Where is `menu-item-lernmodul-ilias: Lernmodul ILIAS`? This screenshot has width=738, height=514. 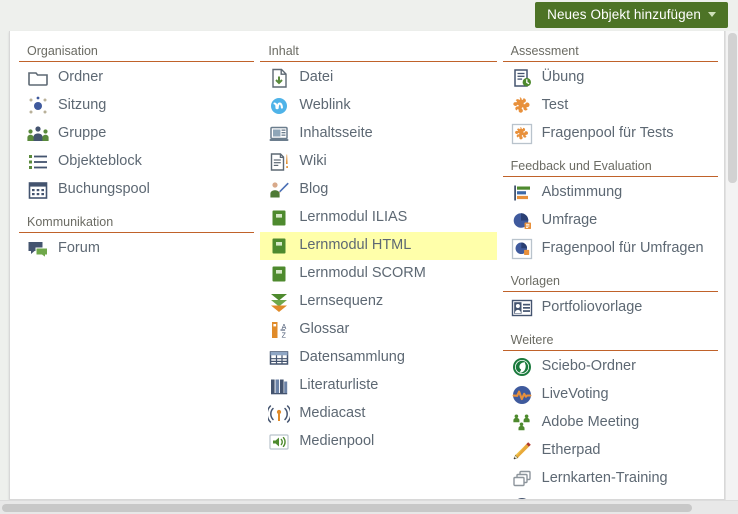
menu-item-lernmodul-ilias: Lernmodul ILIAS is located at coordinates (378, 218).